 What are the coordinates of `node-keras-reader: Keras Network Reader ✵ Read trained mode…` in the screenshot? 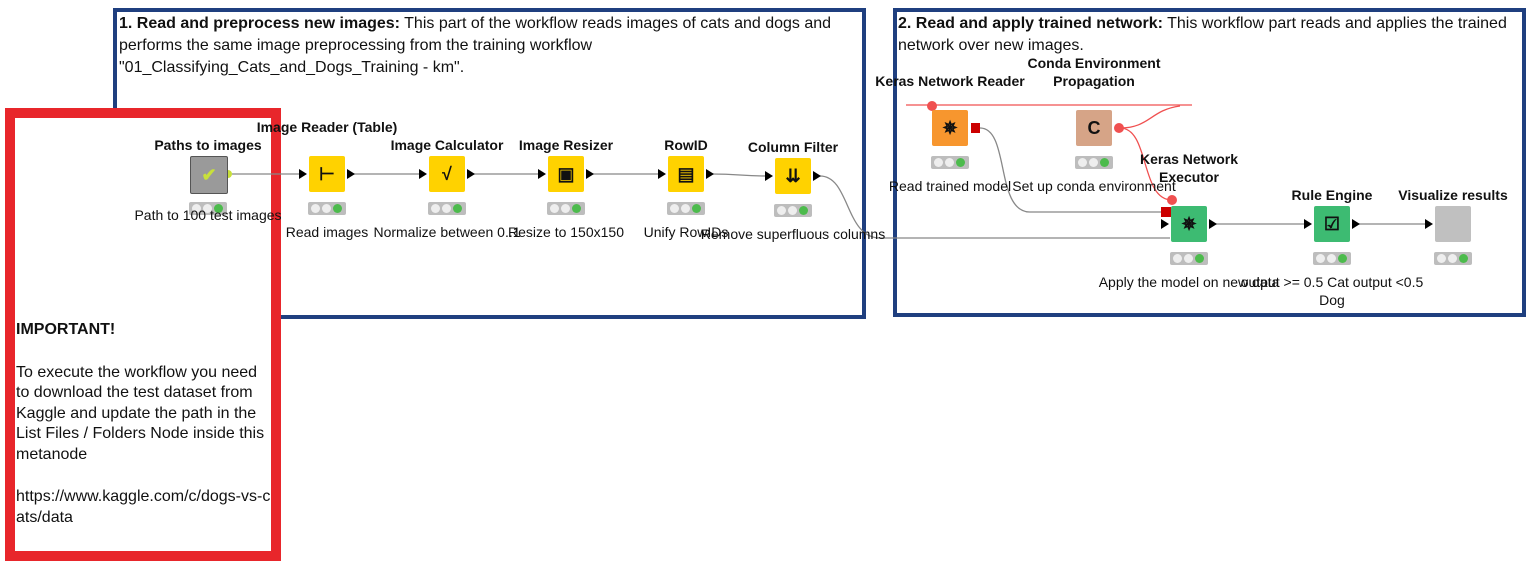 It's located at (950, 150).